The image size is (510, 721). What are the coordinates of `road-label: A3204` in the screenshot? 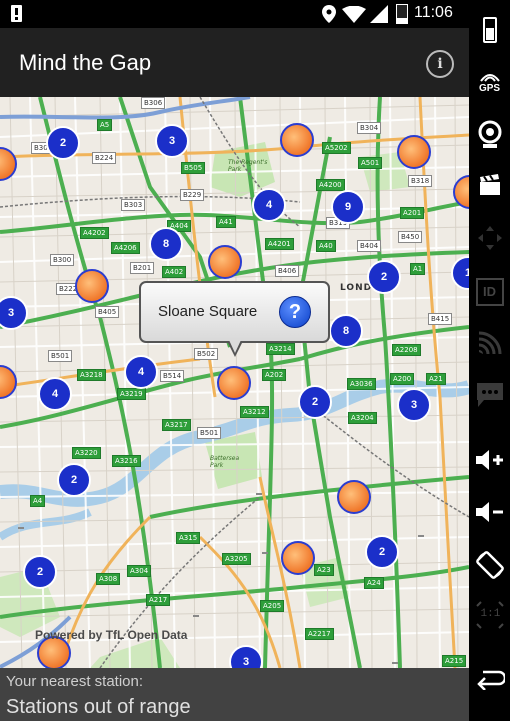 It's located at (362, 418).